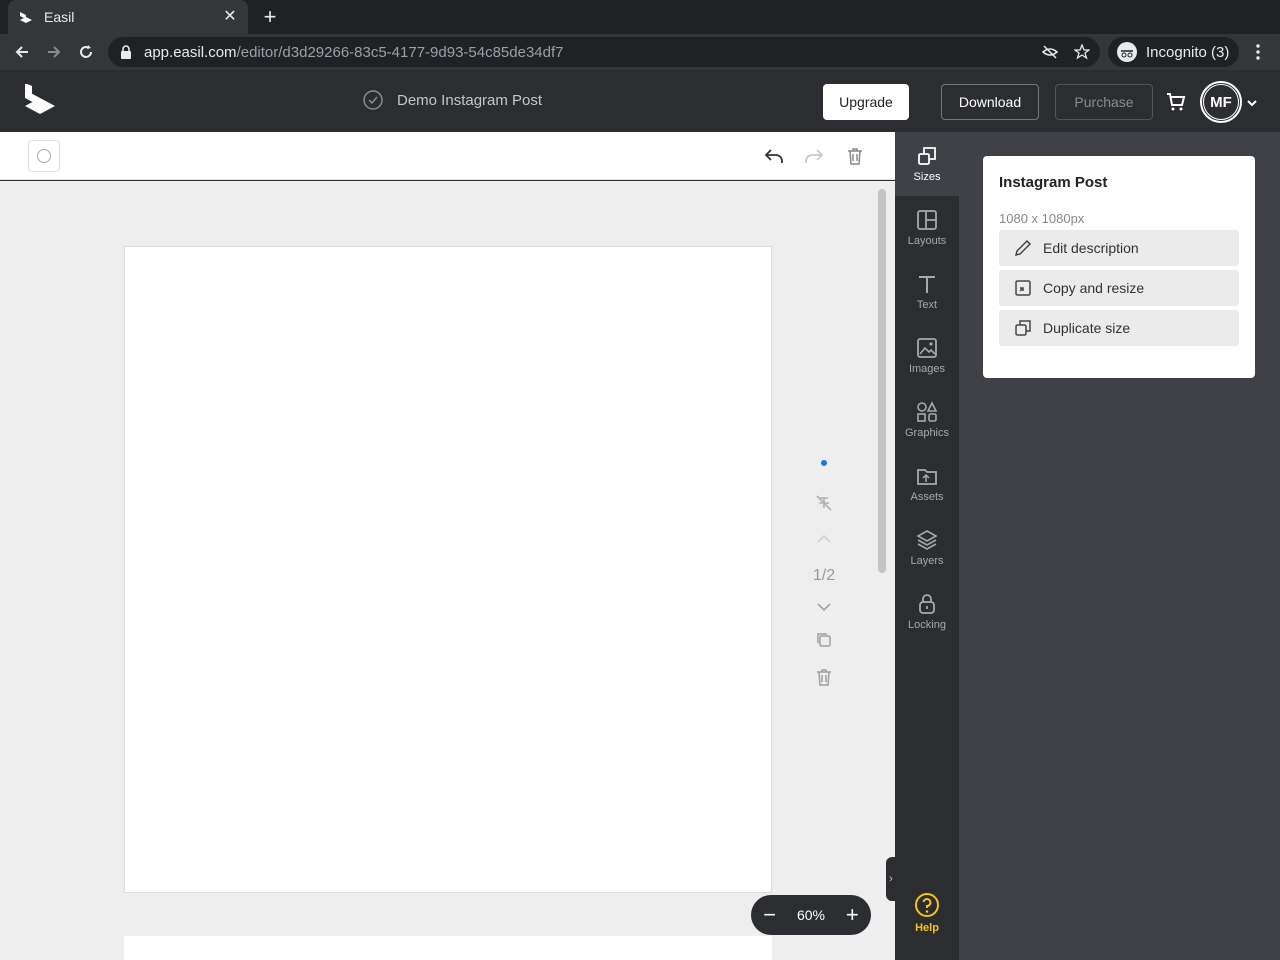  I want to click on side-nav-label: Layers, so click(927, 561).